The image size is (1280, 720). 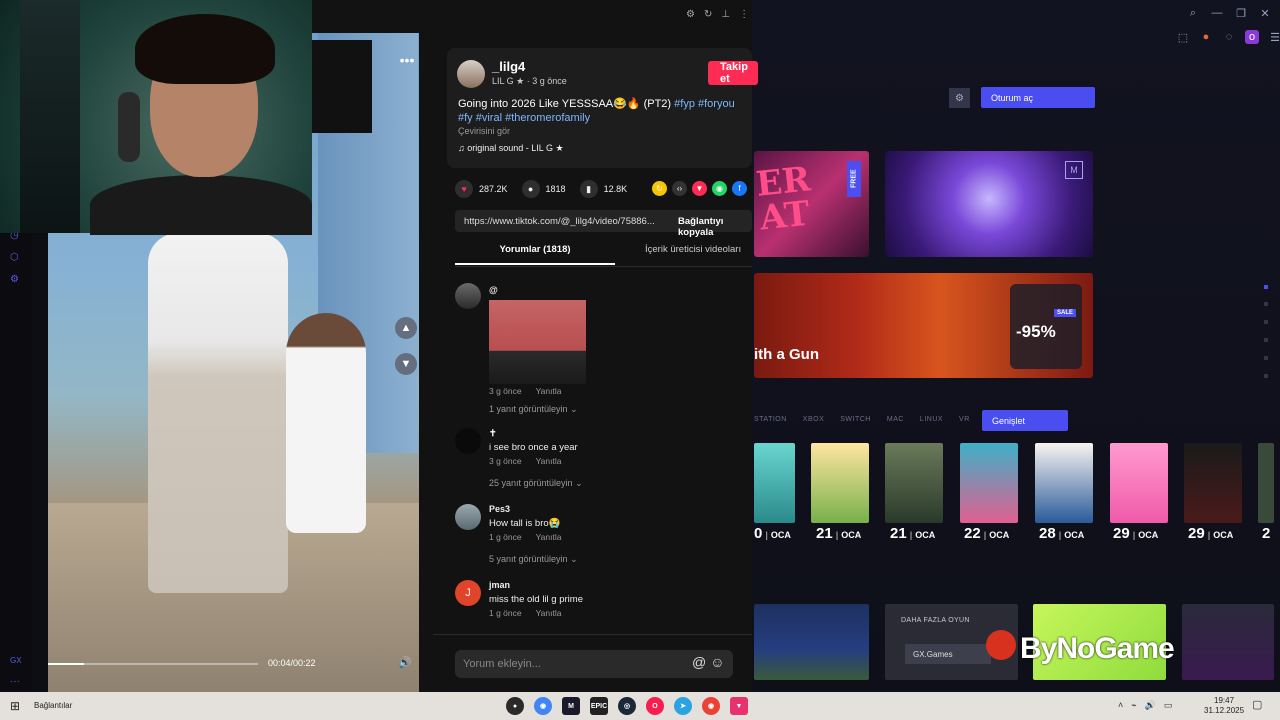 What do you see at coordinates (716, 104) in the screenshot?
I see `hashtag: #foryou` at bounding box center [716, 104].